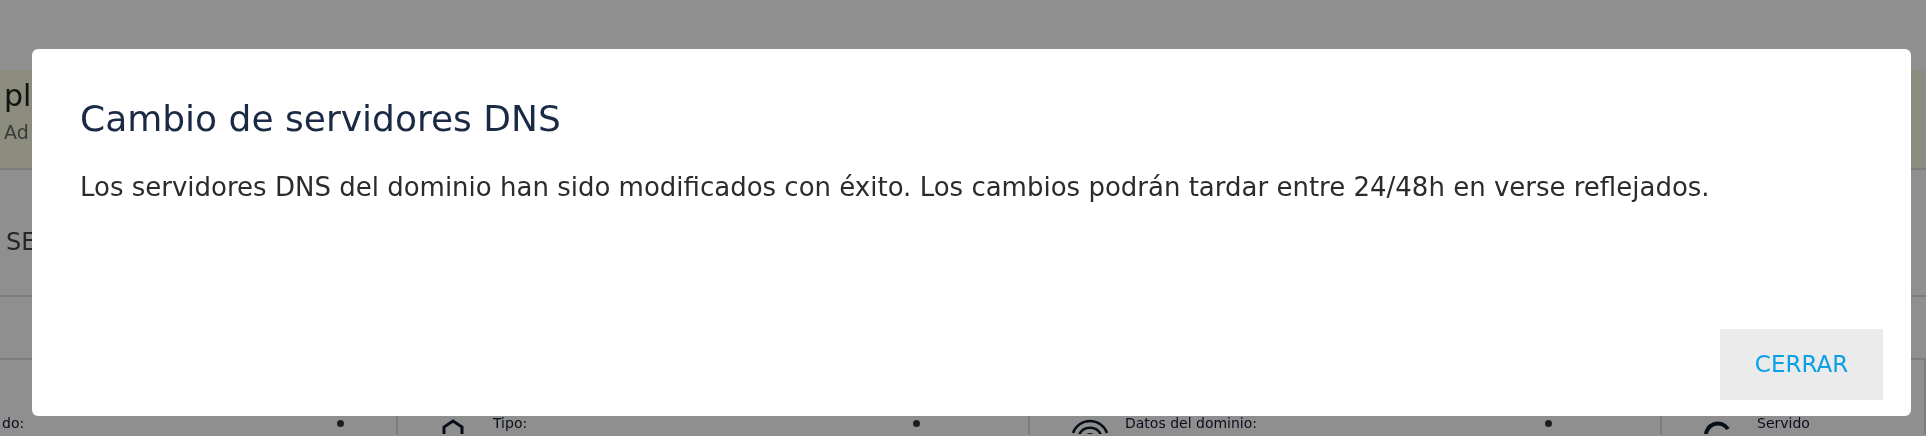 The width and height of the screenshot is (1926, 436). What do you see at coordinates (511, 423) in the screenshot?
I see `field-label: Tipo:` at bounding box center [511, 423].